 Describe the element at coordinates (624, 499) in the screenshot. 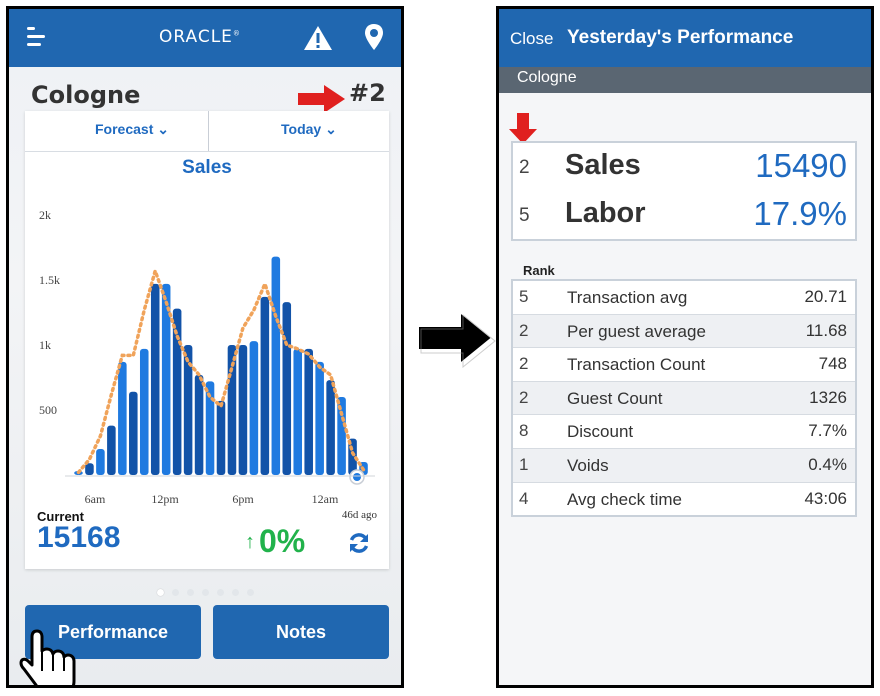

I see `metric-label: Avg check time` at that location.